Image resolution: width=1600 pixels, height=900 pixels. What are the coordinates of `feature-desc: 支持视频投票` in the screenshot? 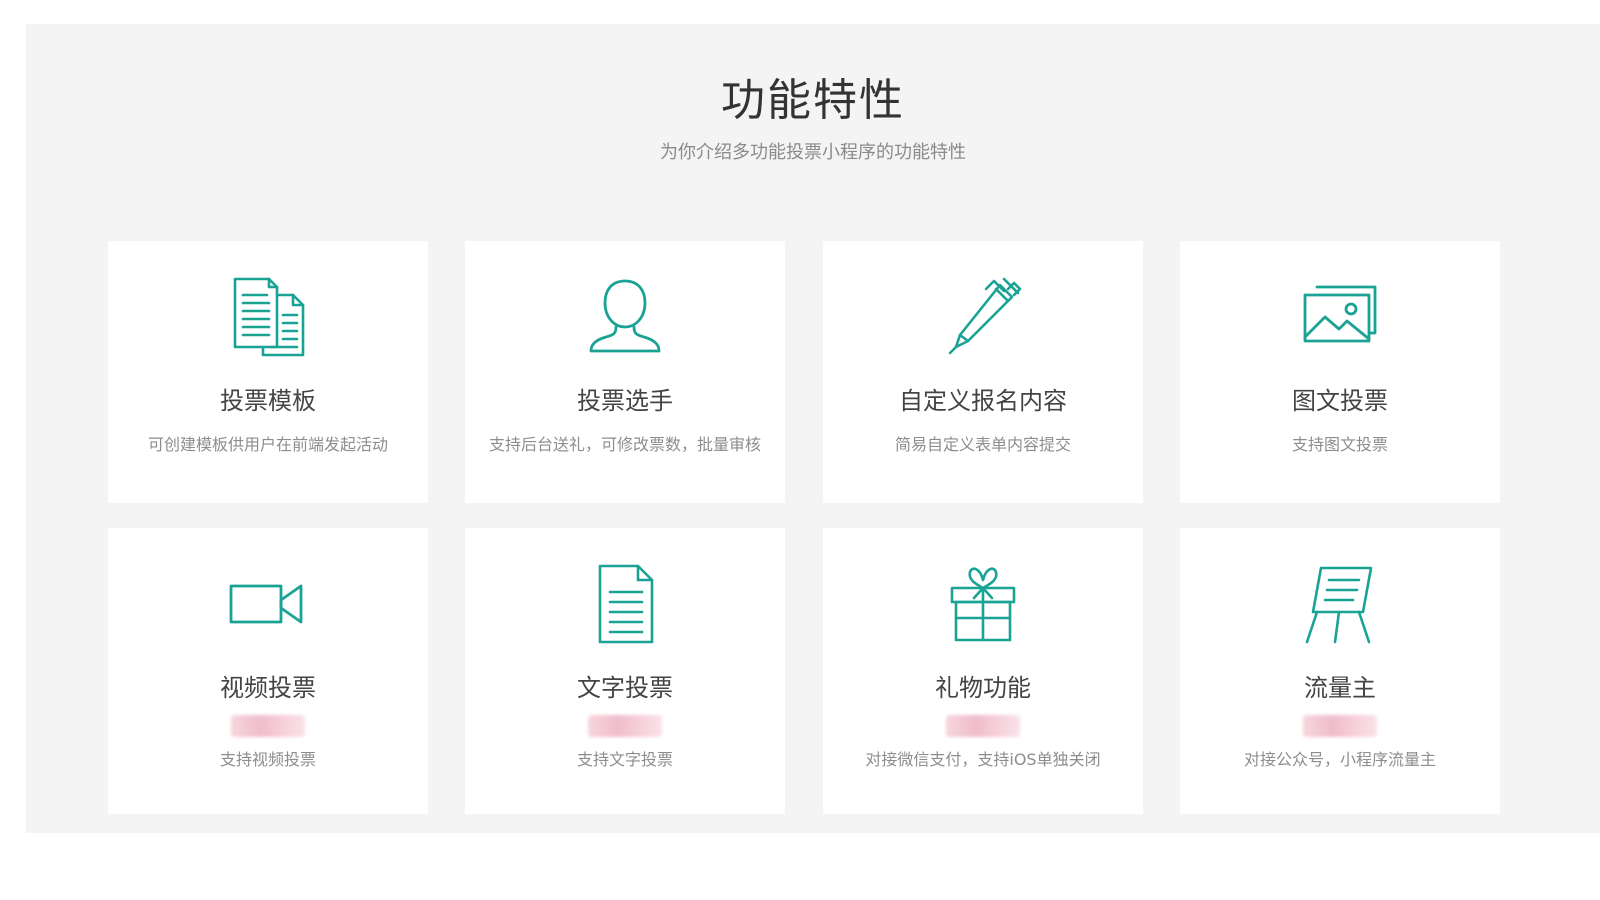 It's located at (267, 759).